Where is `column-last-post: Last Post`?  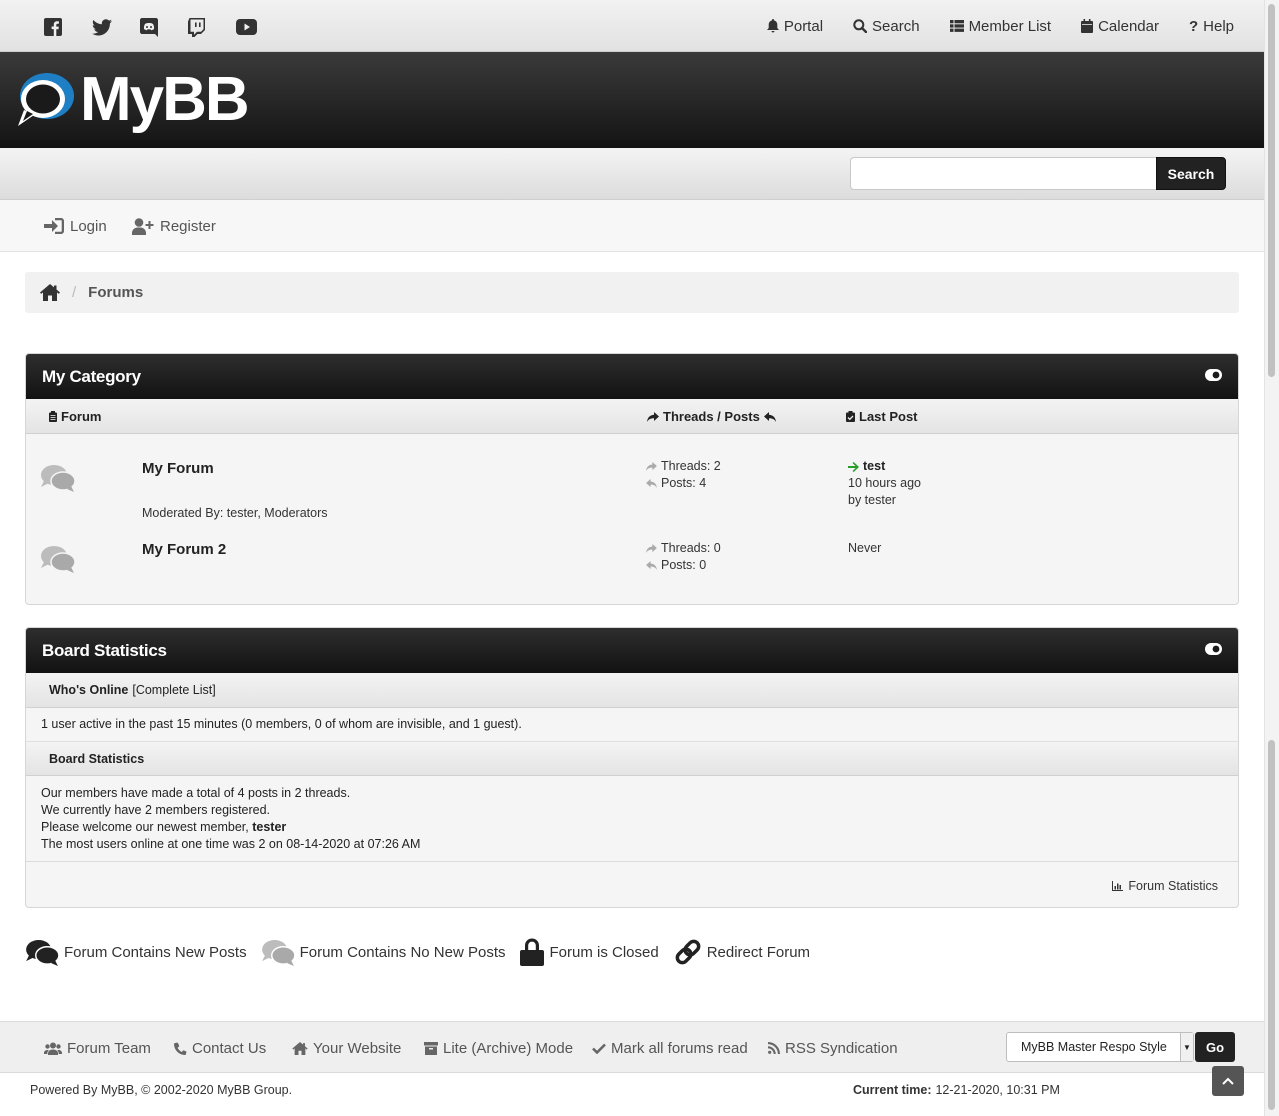
column-last-post: Last Post is located at coordinates (882, 416).